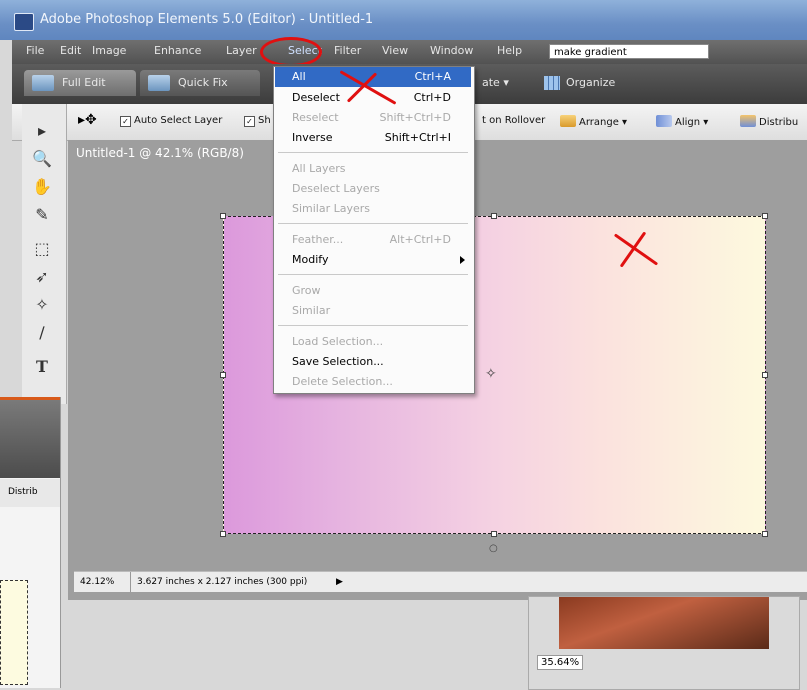  What do you see at coordinates (42, 333) in the screenshot?
I see `brush-tool-icon: ∕` at bounding box center [42, 333].